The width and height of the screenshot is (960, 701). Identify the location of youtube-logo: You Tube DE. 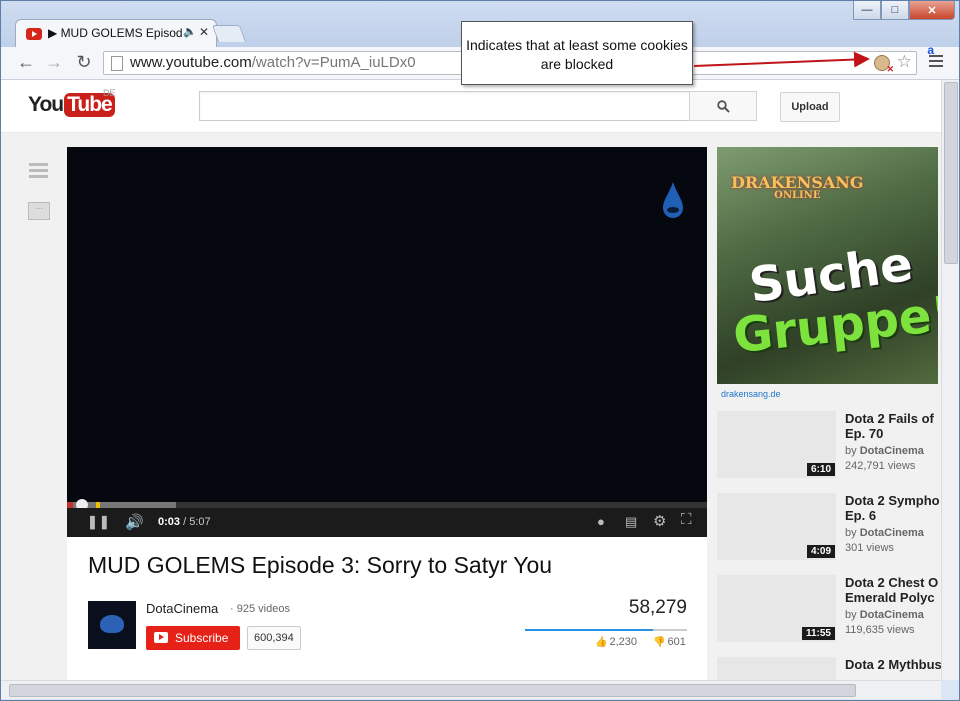
(72, 103).